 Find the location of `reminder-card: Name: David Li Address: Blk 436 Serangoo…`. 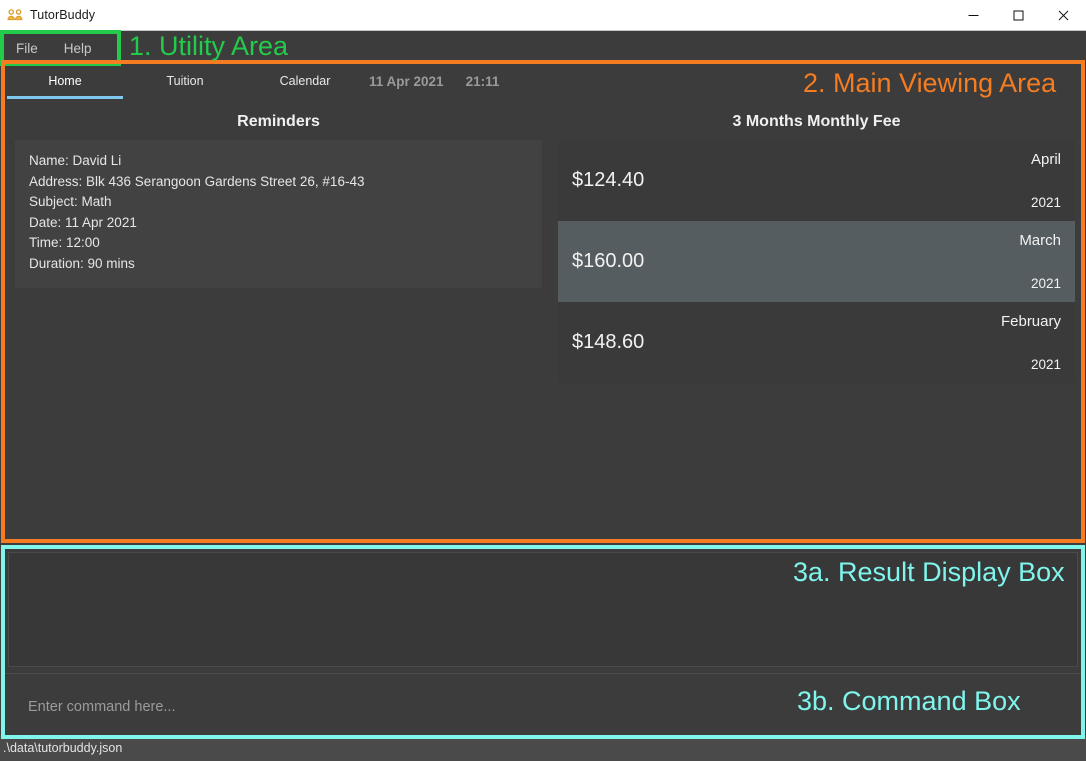

reminder-card: Name: David Li Address: Blk 436 Serangoo… is located at coordinates (278, 214).